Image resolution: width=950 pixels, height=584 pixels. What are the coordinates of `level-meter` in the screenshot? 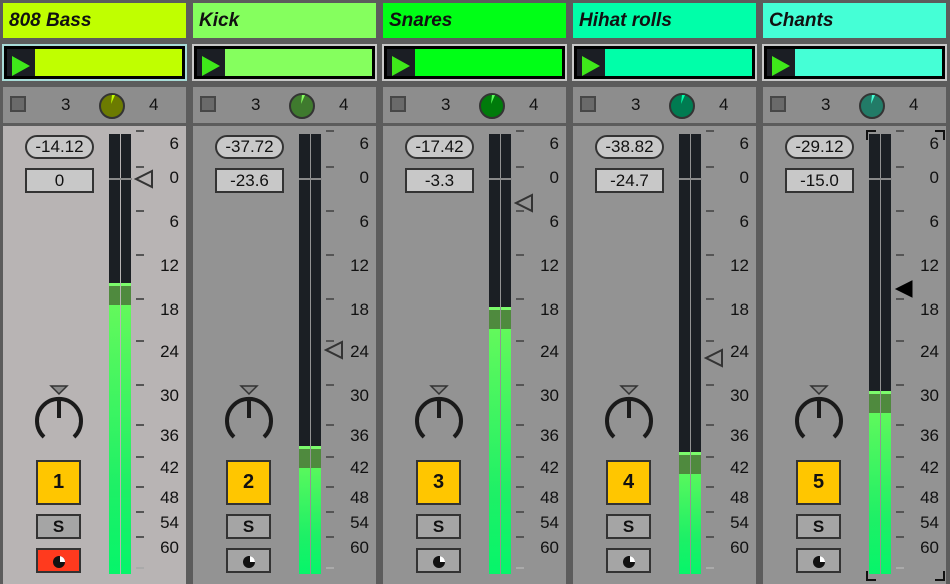 It's located at (880, 354).